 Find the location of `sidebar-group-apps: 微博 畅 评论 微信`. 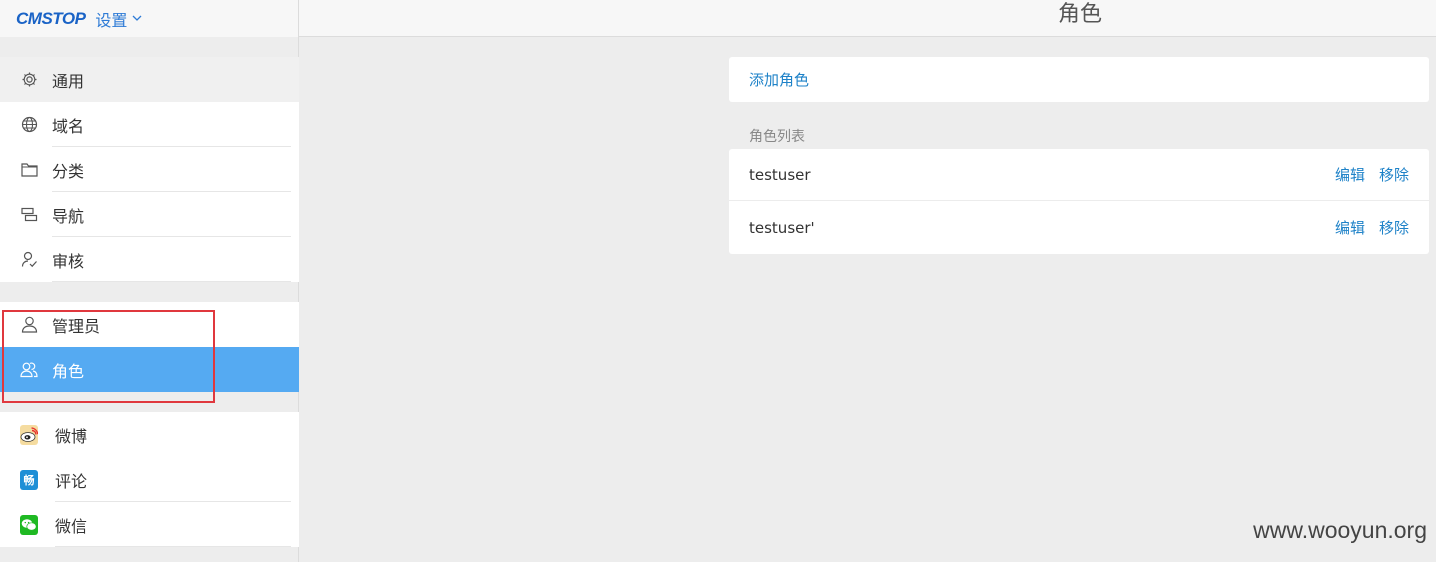

sidebar-group-apps: 微博 畅 评论 微信 is located at coordinates (149, 479).